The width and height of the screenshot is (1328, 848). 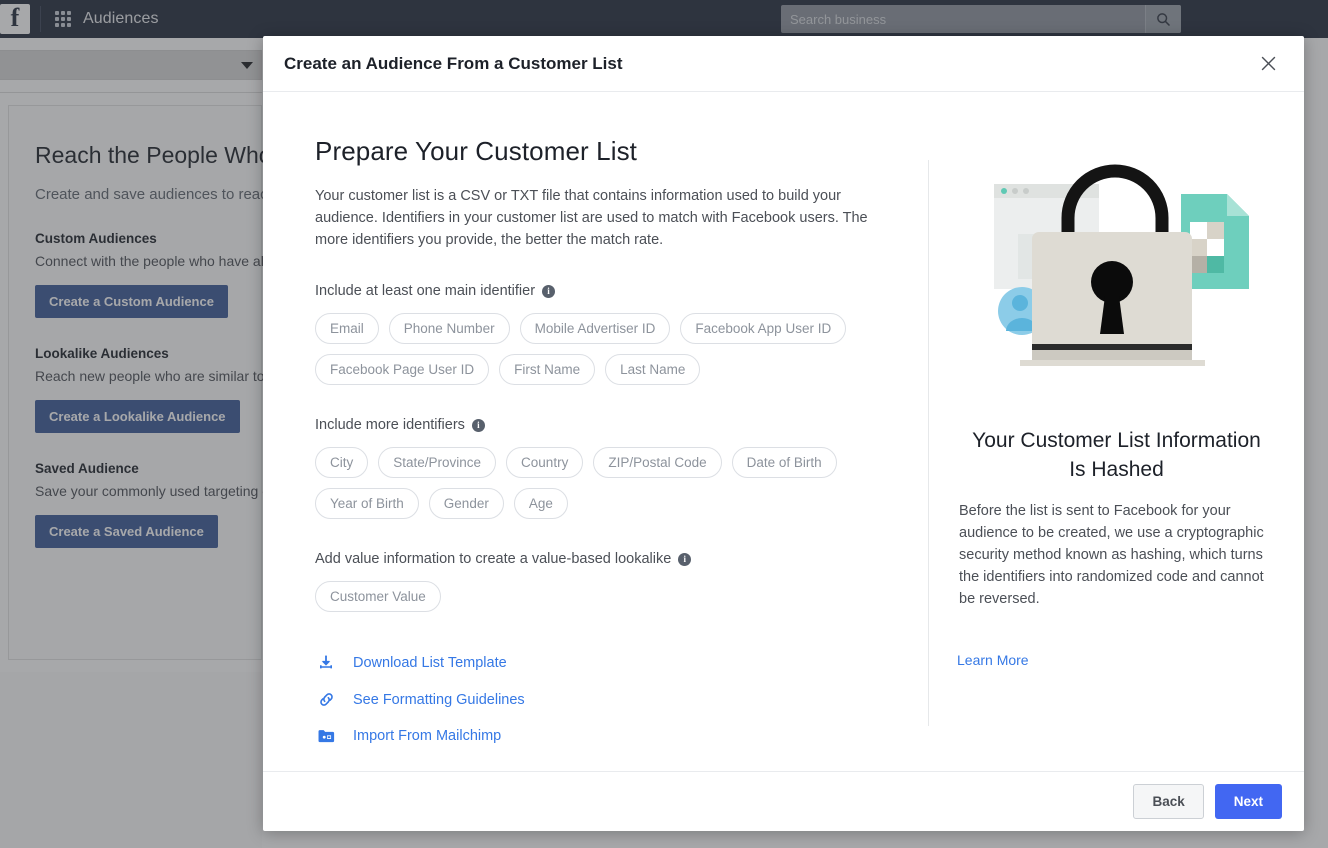 What do you see at coordinates (547, 369) in the screenshot?
I see `chip-first-name: First Name` at bounding box center [547, 369].